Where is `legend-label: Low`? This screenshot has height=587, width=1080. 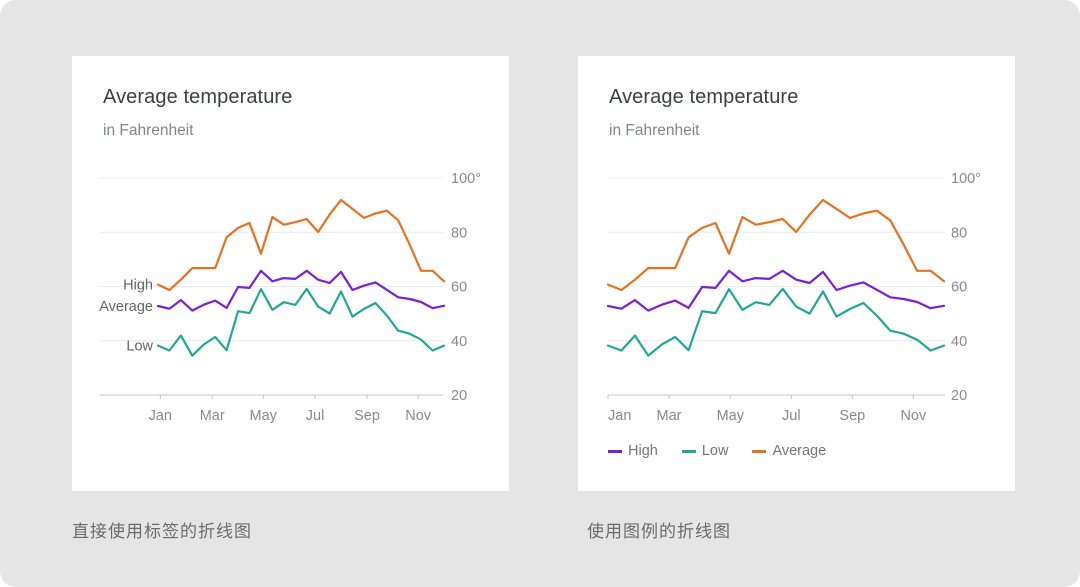
legend-label: Low is located at coordinates (715, 451).